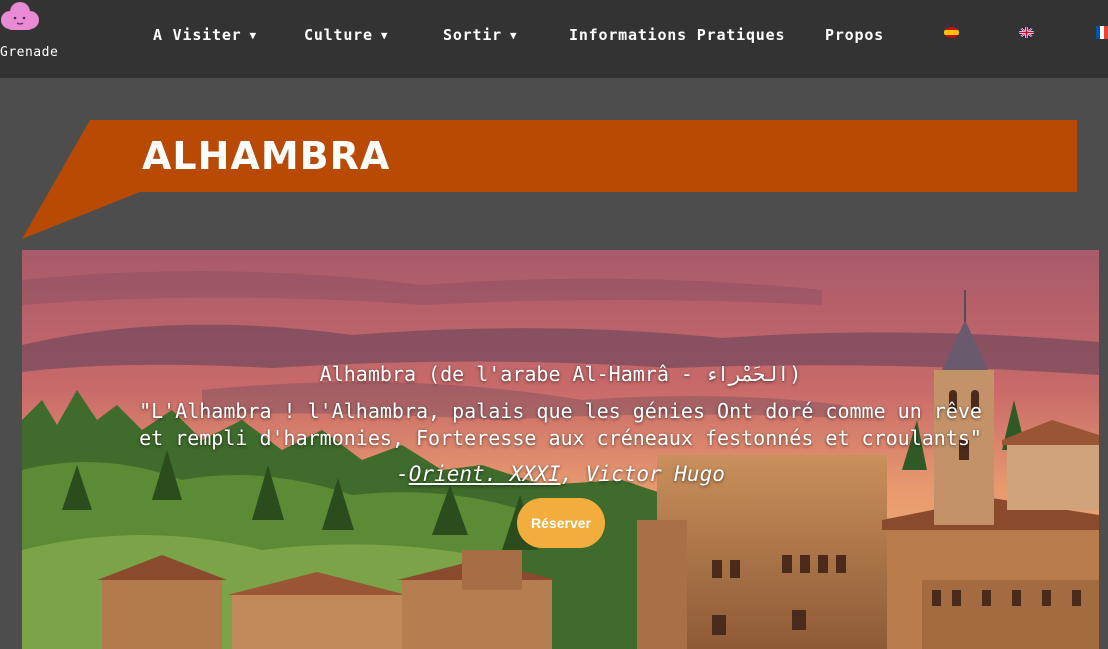 This screenshot has height=649, width=1108. Describe the element at coordinates (472, 35) in the screenshot. I see `nav-label: Sortir` at that location.